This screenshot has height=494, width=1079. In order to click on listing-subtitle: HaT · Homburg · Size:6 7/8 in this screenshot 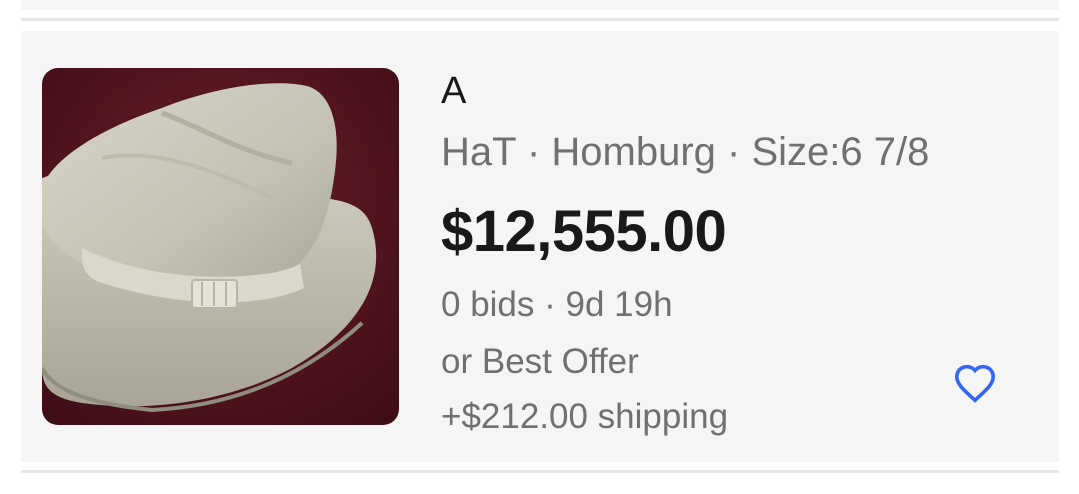, I will do `click(685, 152)`.